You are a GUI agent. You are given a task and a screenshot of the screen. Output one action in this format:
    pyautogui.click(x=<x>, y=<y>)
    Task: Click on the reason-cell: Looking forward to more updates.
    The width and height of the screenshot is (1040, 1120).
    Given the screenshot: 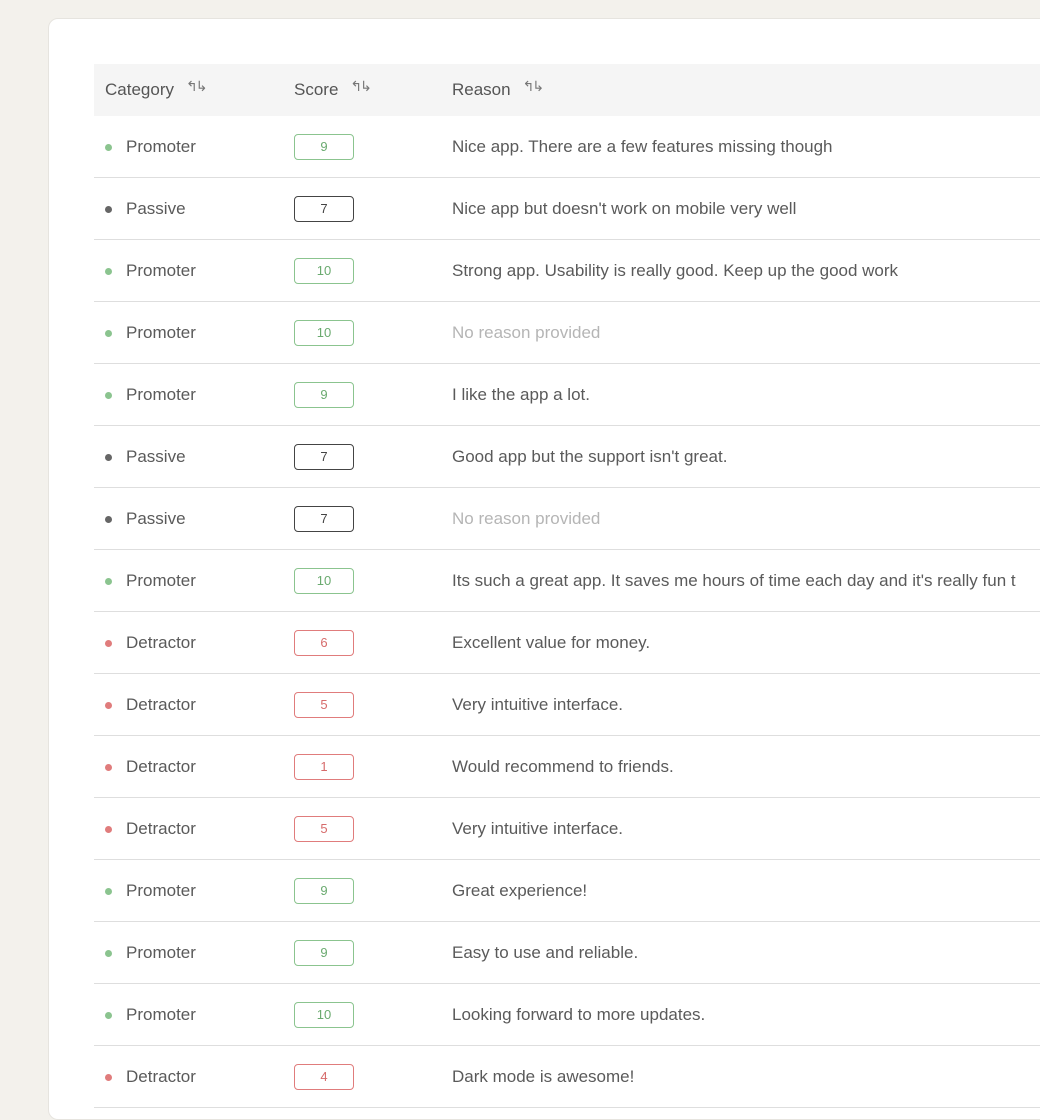 What is the action you would take?
    pyautogui.click(x=746, y=1014)
    